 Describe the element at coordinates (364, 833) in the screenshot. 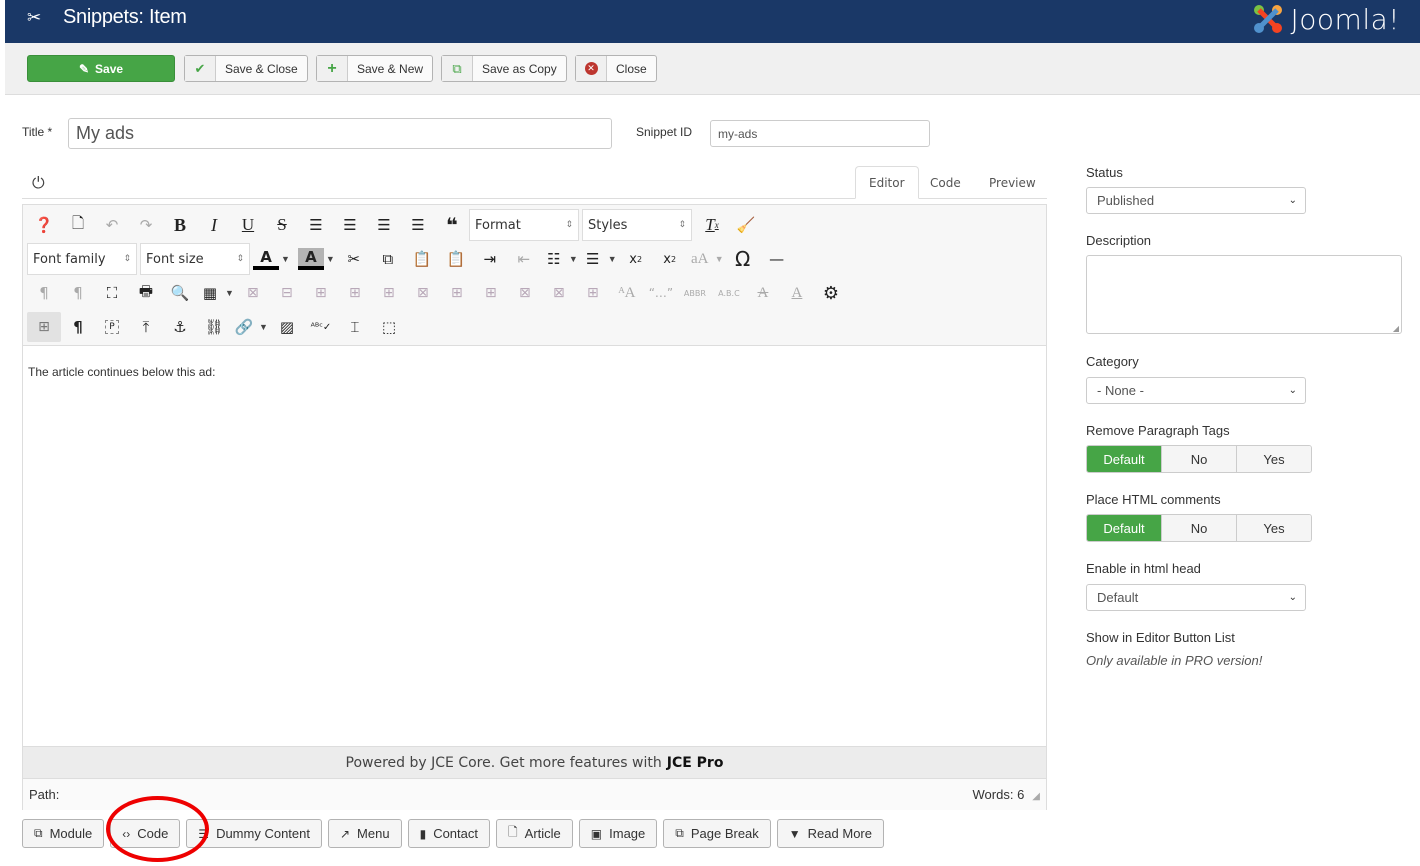

I see `menu-button: ↗ Menu` at that location.